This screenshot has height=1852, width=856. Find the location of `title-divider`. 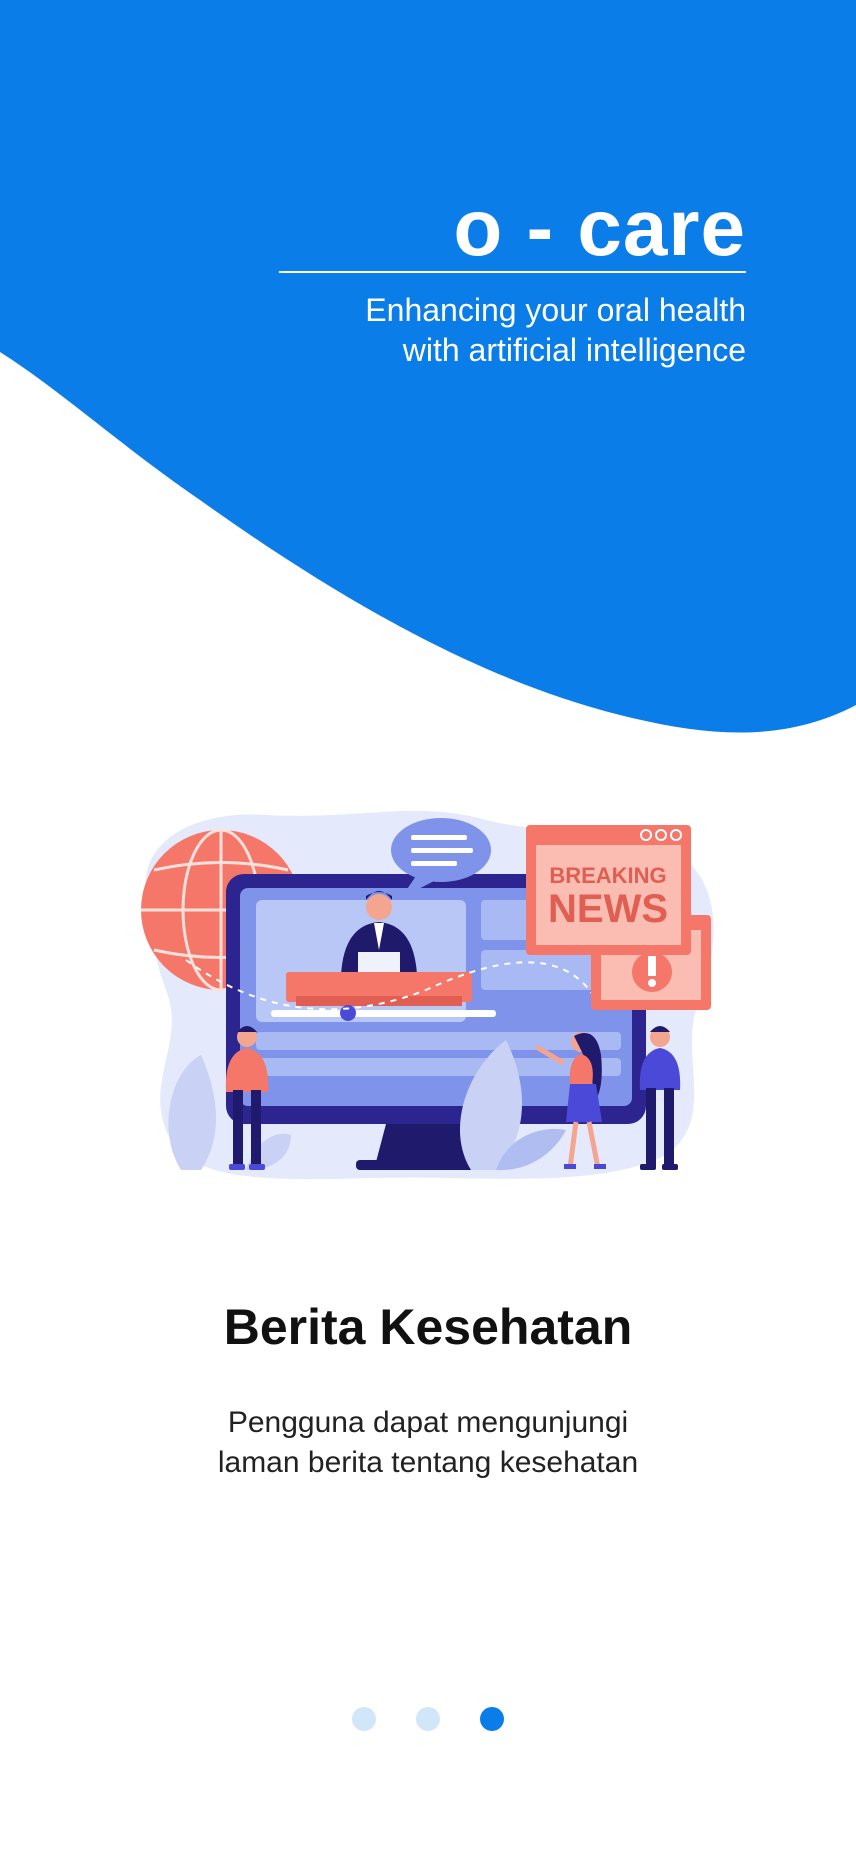

title-divider is located at coordinates (512, 272).